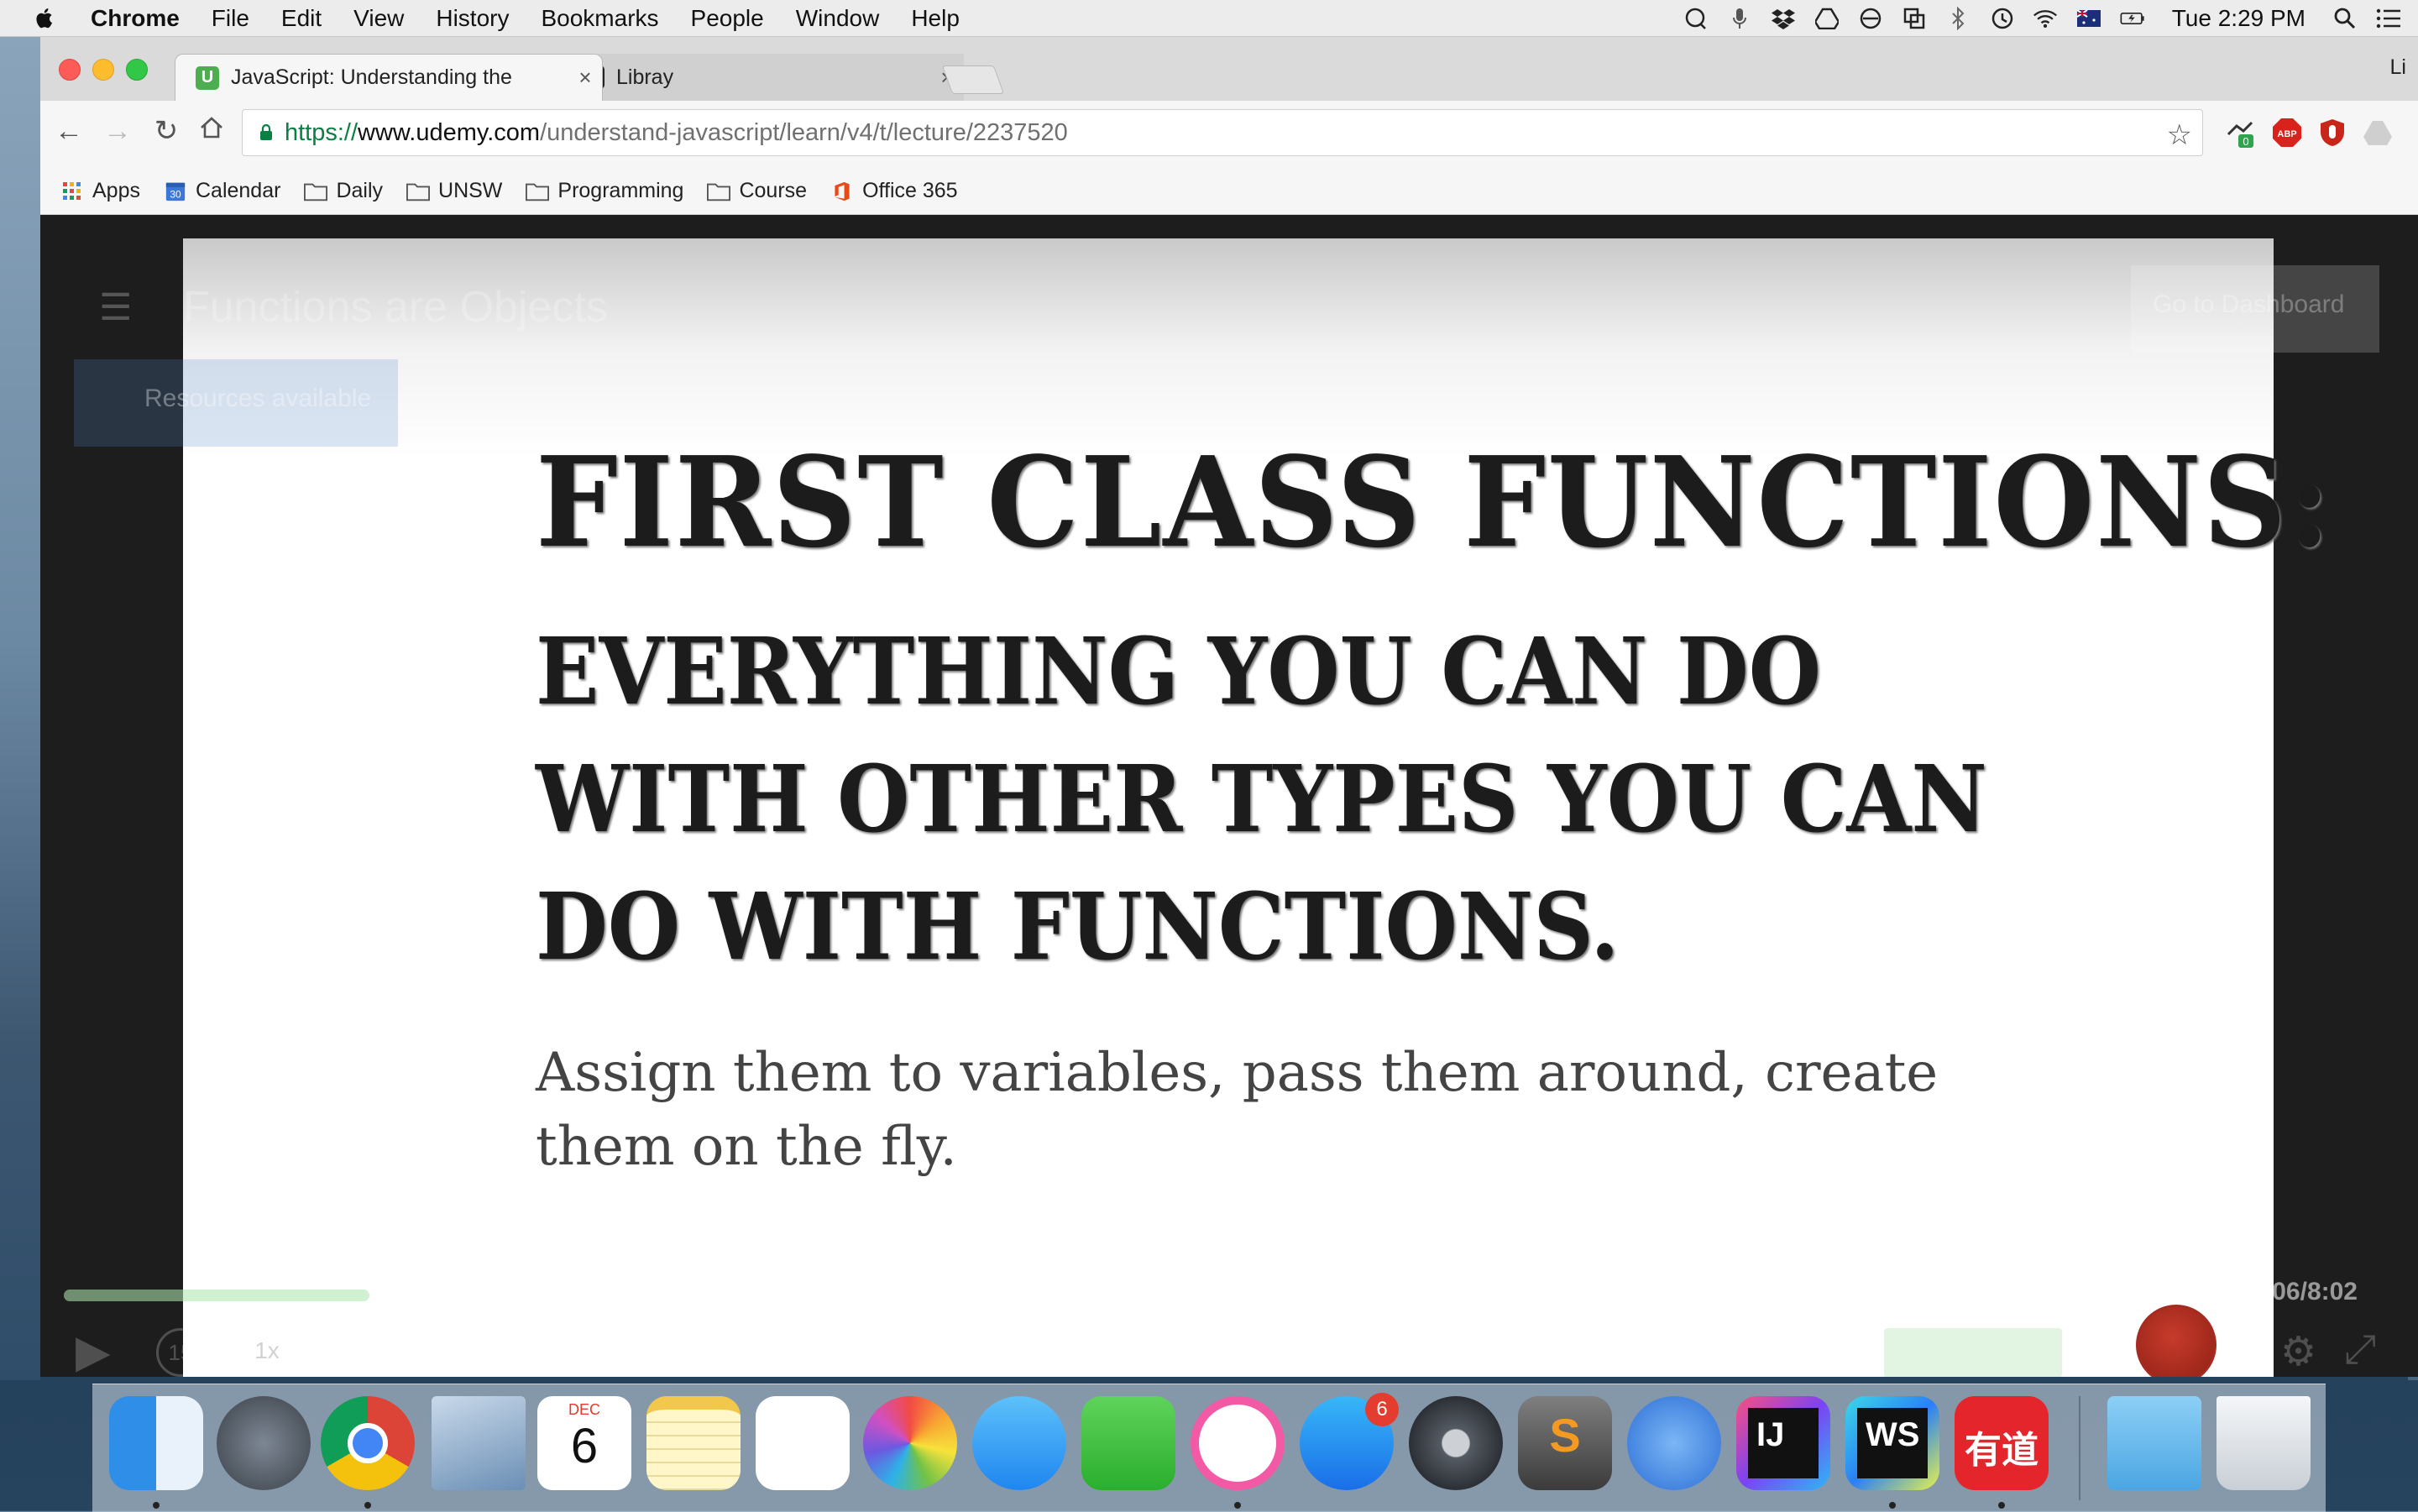 This screenshot has height=1512, width=2418. I want to click on lab-flask-icon, so click(1674, 1443).